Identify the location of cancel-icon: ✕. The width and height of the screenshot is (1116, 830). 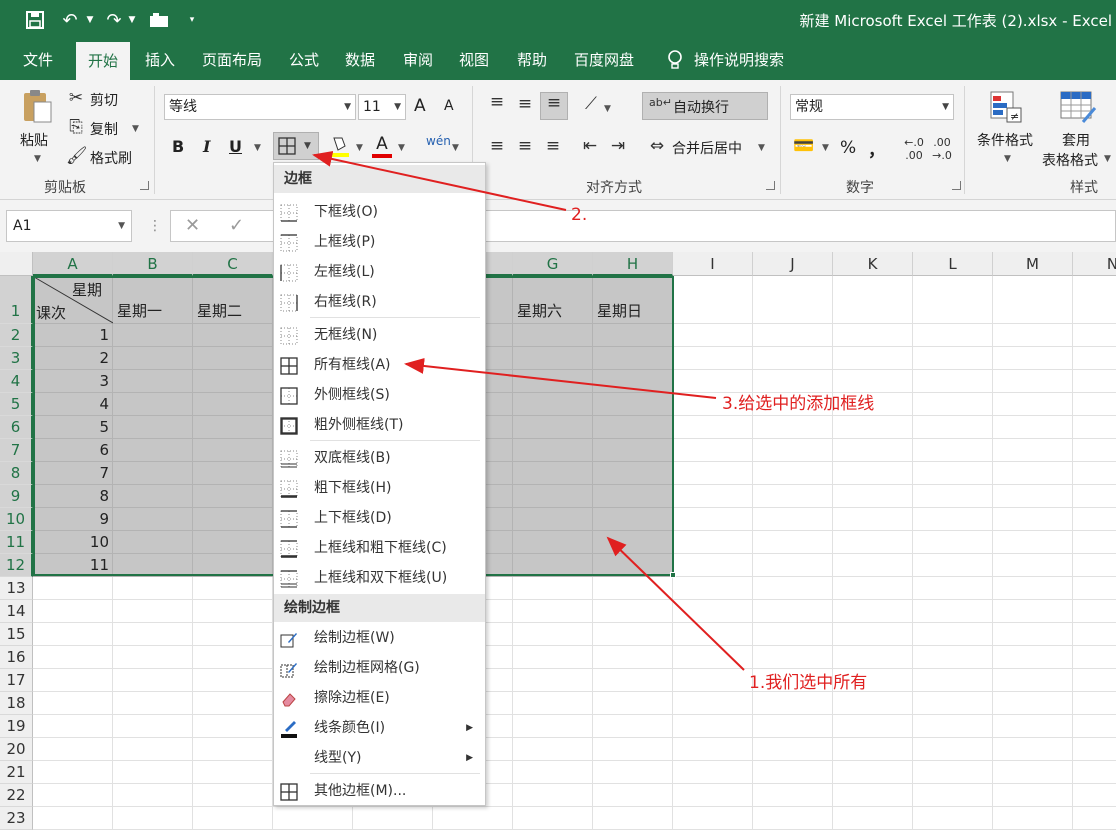
(192, 225).